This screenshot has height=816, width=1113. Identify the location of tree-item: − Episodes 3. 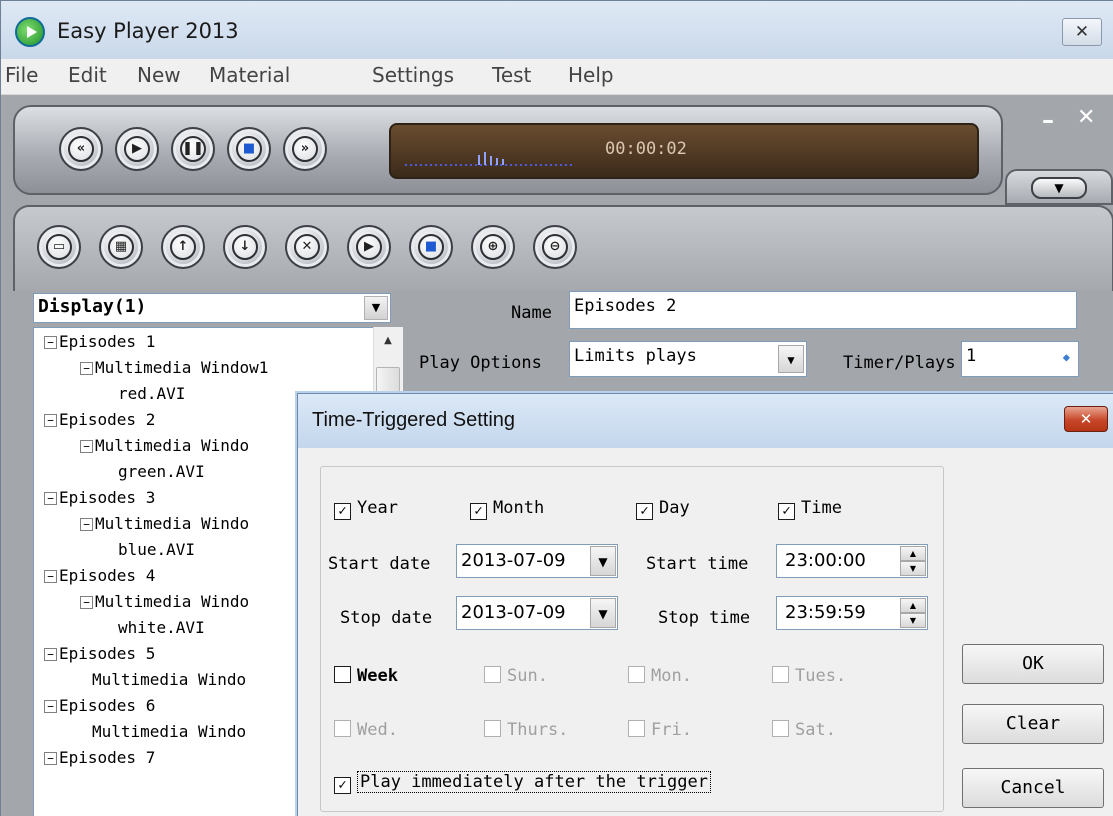
(99, 497).